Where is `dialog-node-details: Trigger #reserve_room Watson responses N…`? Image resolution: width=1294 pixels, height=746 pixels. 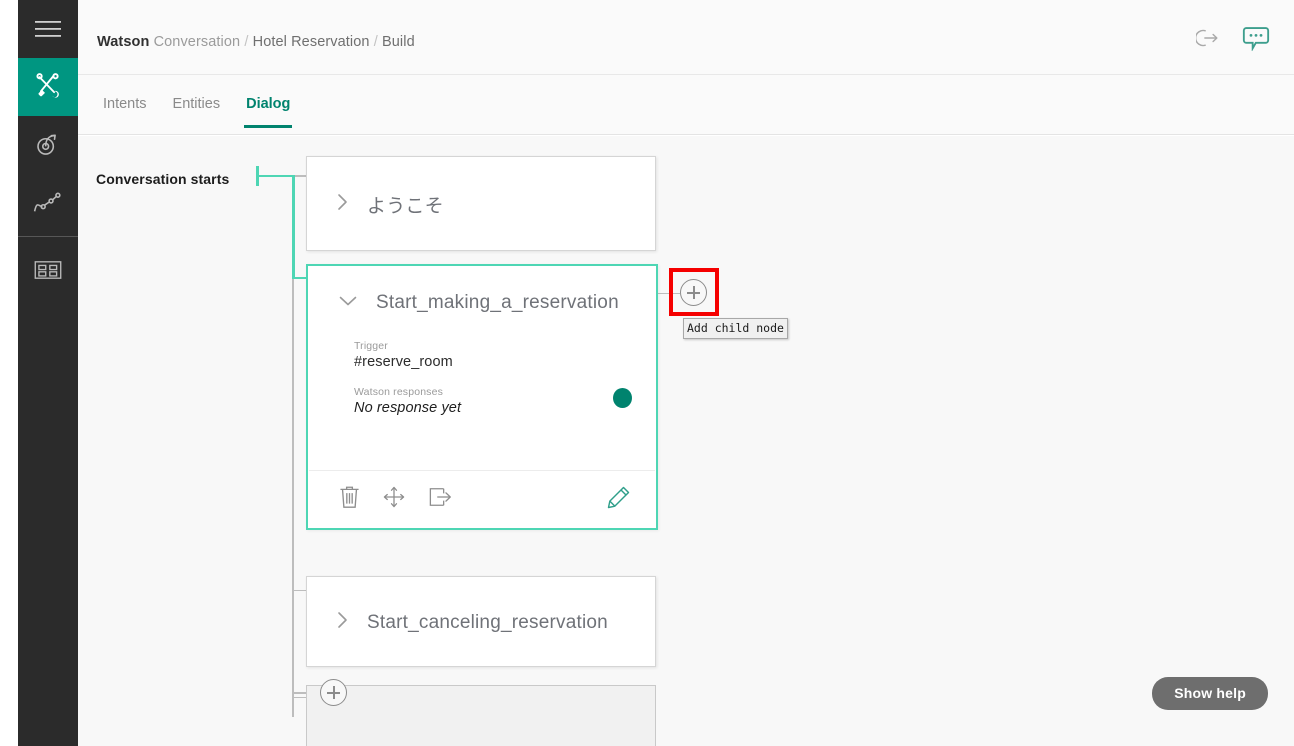 dialog-node-details: Trigger #reserve_room Watson responses N… is located at coordinates (482, 378).